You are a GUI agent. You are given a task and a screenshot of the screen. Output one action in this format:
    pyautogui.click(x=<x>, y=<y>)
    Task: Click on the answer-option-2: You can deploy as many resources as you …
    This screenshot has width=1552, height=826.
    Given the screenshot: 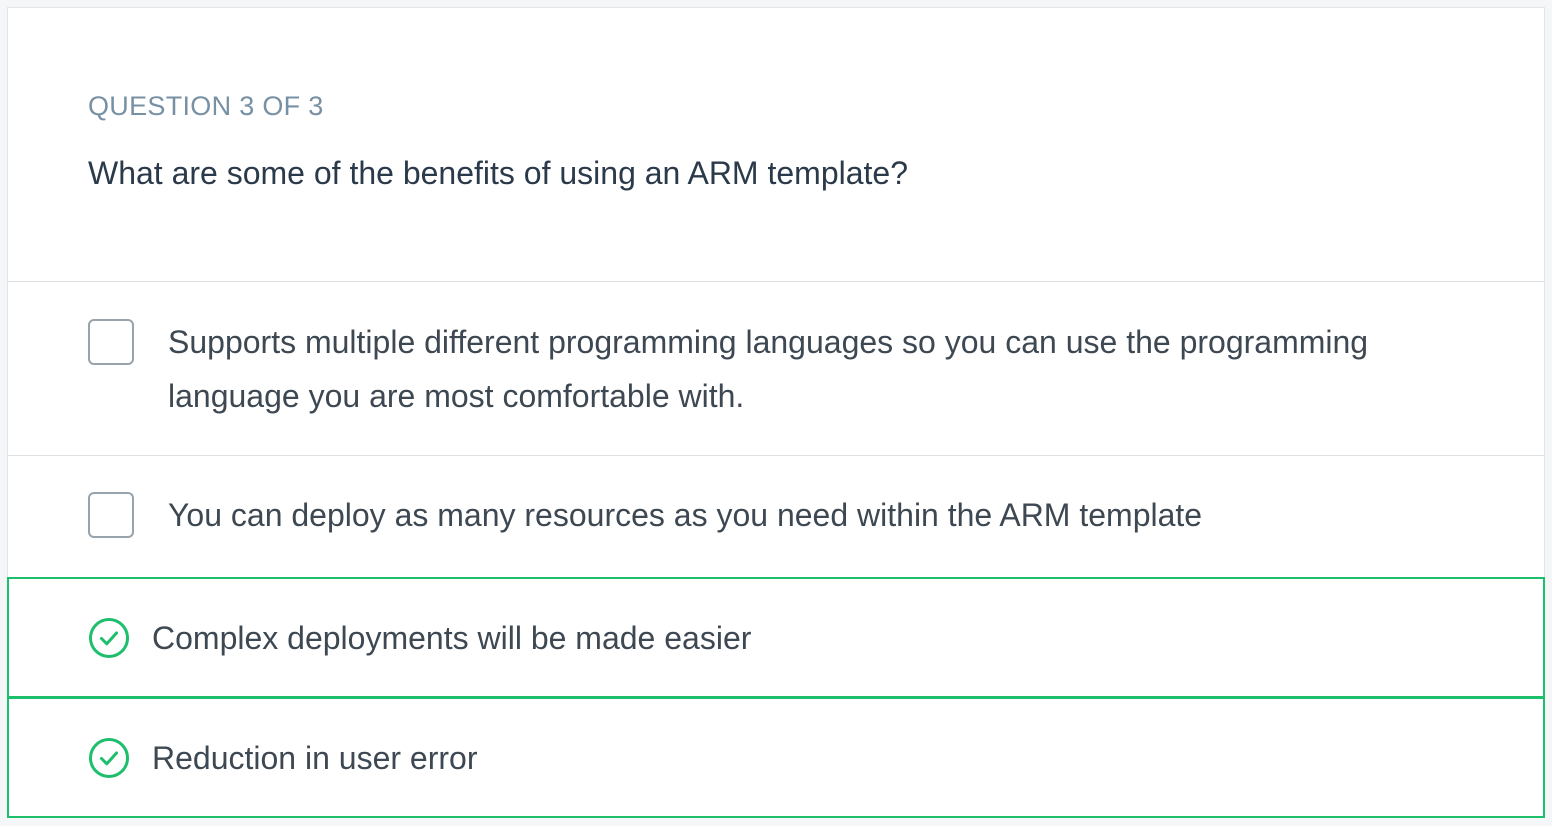 What is the action you would take?
    pyautogui.click(x=776, y=517)
    